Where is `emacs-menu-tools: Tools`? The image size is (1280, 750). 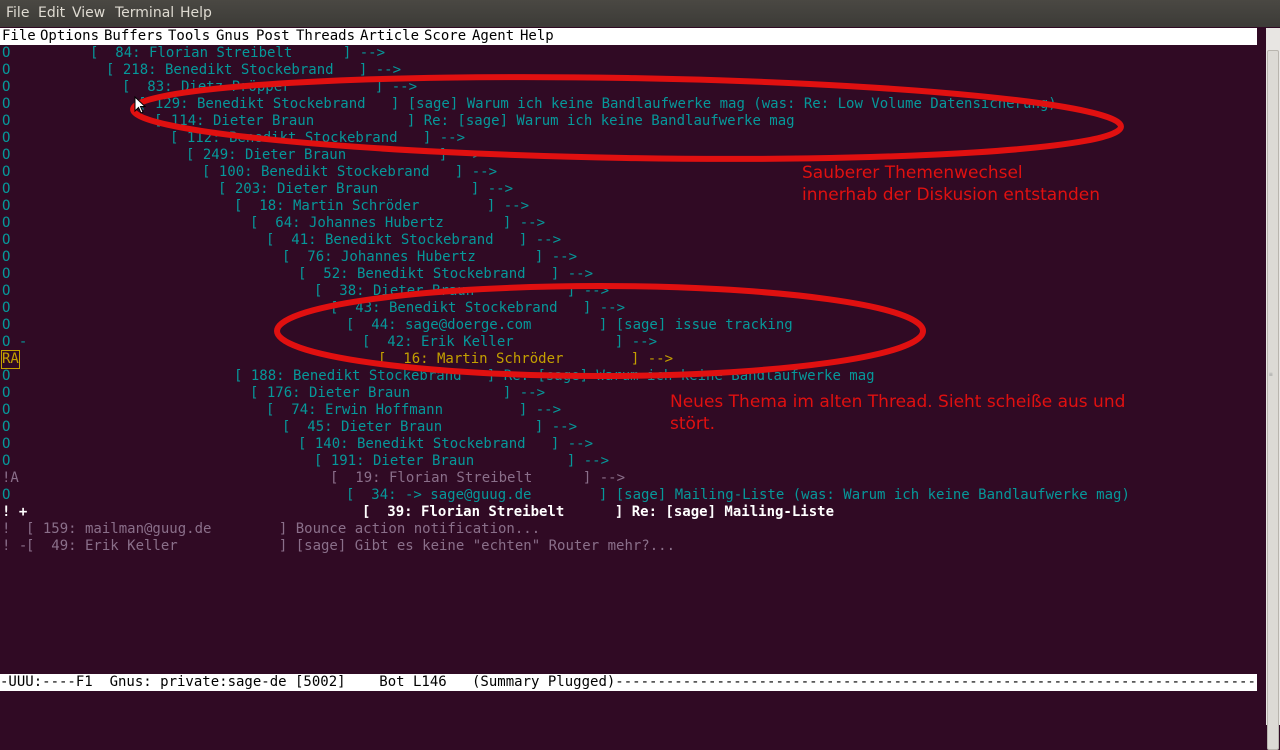
emacs-menu-tools: Tools is located at coordinates (189, 36).